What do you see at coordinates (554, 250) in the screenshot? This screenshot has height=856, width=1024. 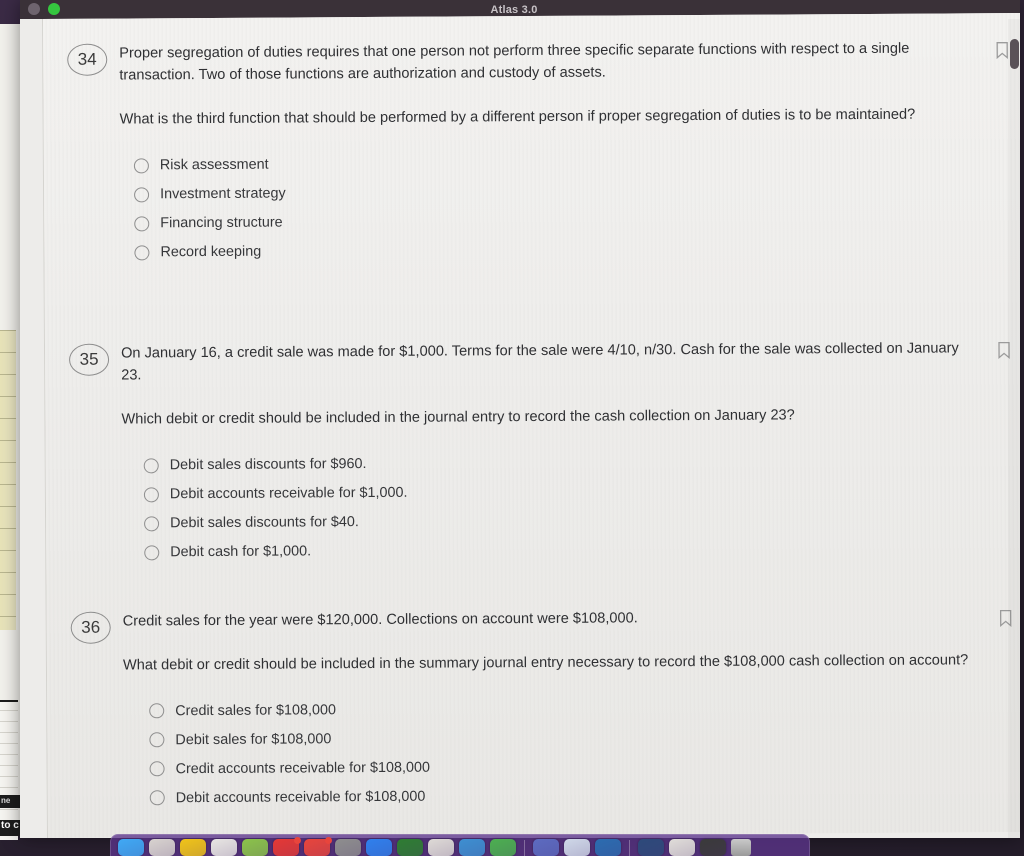 I see `answer-option: Record keeping` at bounding box center [554, 250].